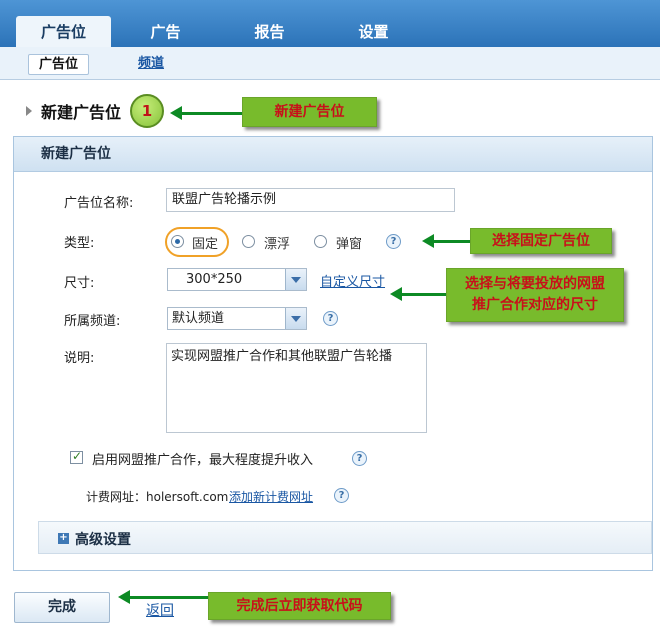 This screenshot has width=660, height=640. Describe the element at coordinates (76, 456) in the screenshot. I see `network-checkbox` at that location.